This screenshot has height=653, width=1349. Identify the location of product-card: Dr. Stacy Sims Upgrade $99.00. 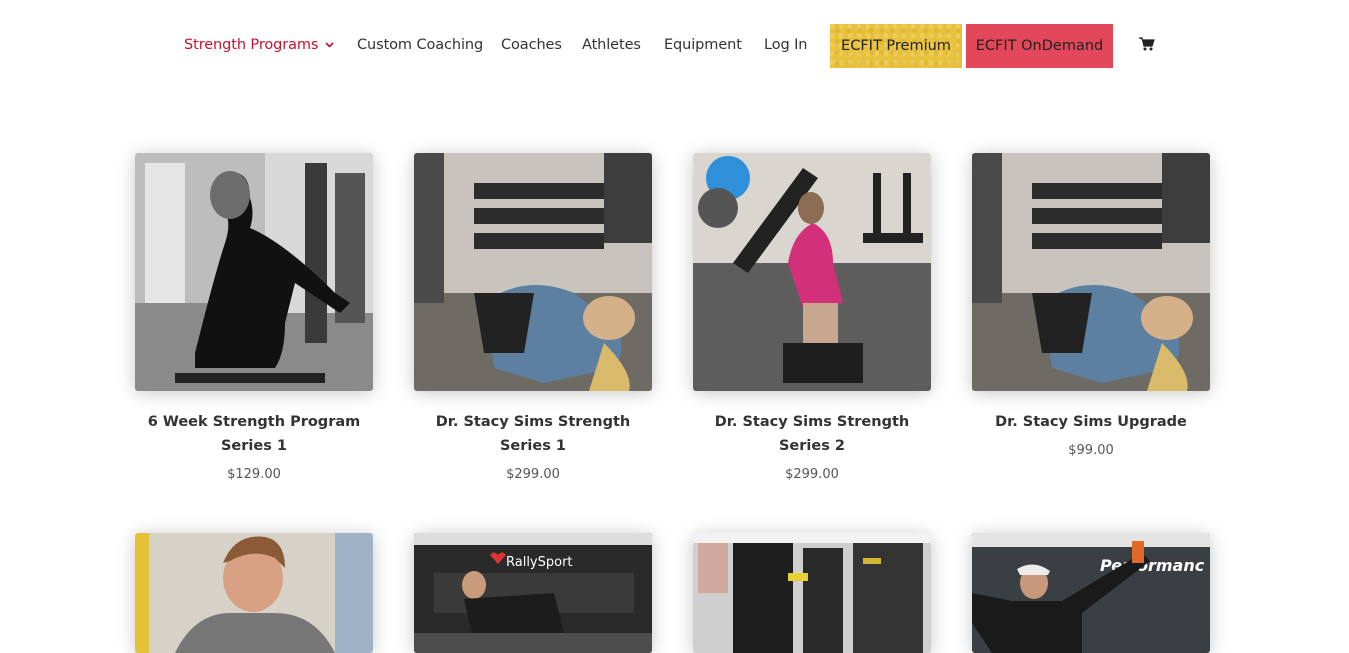
(1091, 305).